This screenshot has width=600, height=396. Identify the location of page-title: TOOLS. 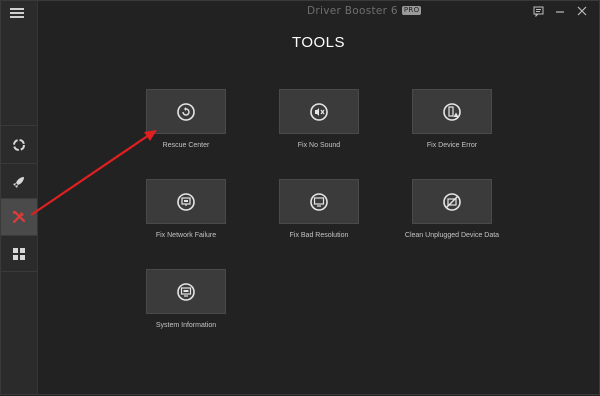
(318, 42).